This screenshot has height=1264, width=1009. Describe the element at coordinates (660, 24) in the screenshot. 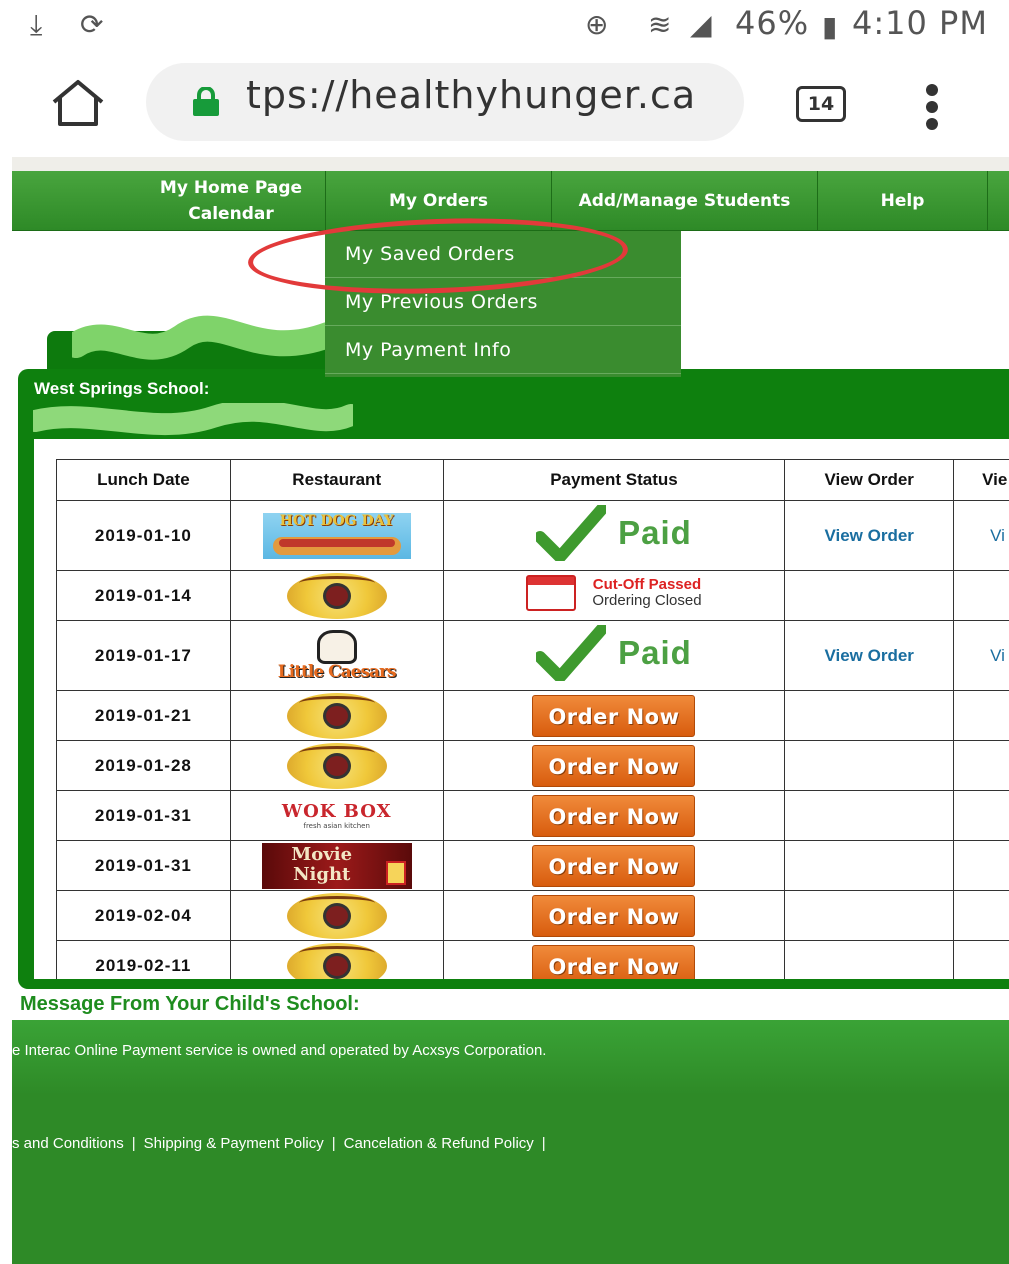

I see `wifi-icon: ≋` at that location.